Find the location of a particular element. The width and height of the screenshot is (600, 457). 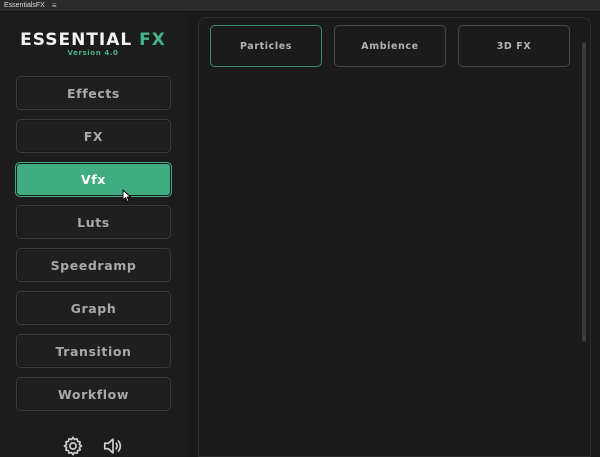

gear-icon is located at coordinates (73, 446).